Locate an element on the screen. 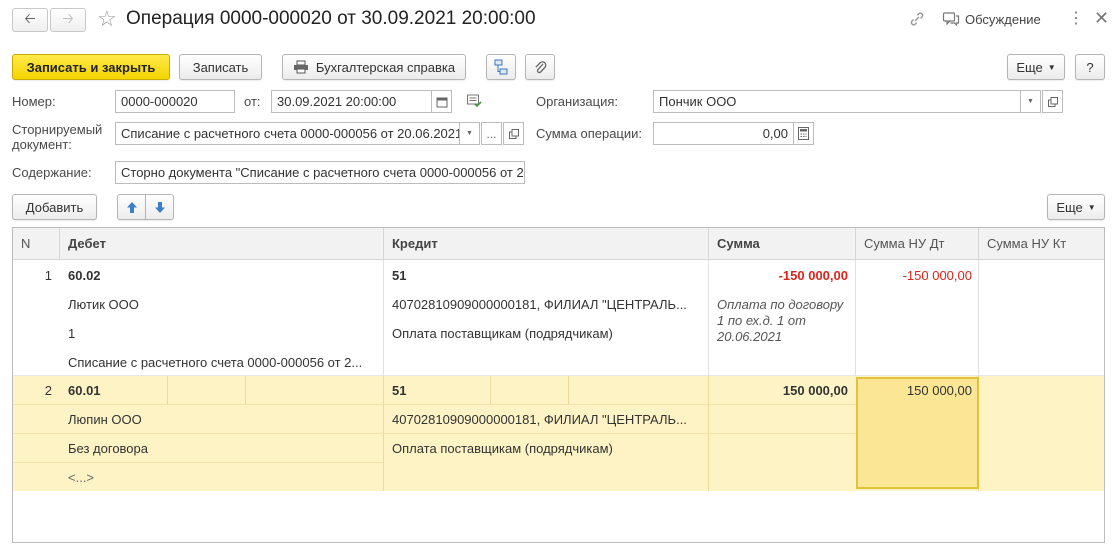  close-icon: ✕ is located at coordinates (1101, 18).